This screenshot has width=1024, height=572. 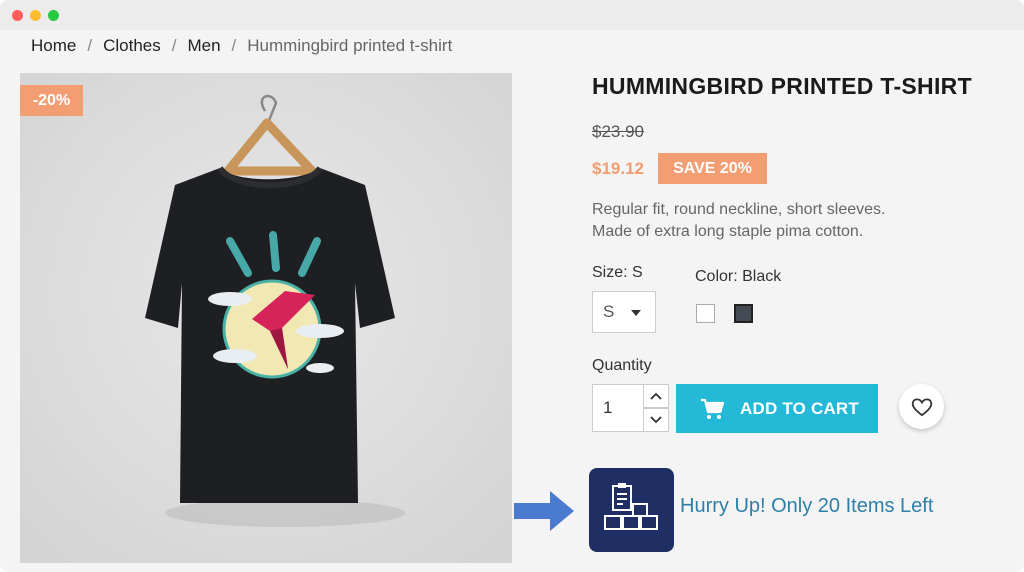 What do you see at coordinates (636, 313) in the screenshot?
I see `caret-down-icon` at bounding box center [636, 313].